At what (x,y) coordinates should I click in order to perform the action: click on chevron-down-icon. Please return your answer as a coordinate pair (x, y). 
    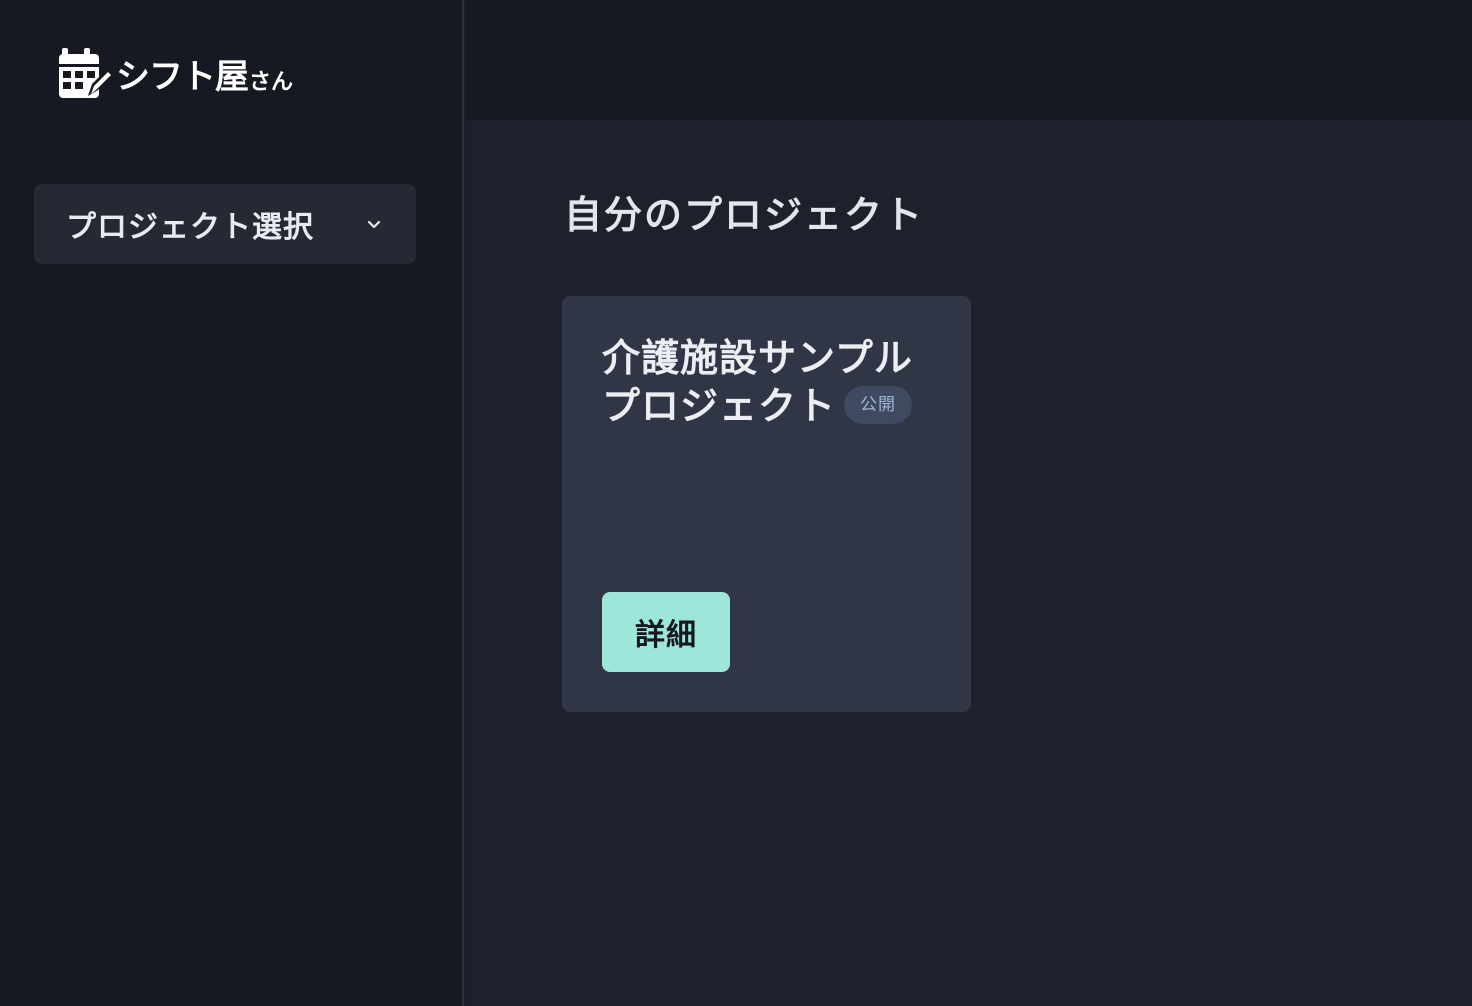
    Looking at the image, I should click on (374, 224).